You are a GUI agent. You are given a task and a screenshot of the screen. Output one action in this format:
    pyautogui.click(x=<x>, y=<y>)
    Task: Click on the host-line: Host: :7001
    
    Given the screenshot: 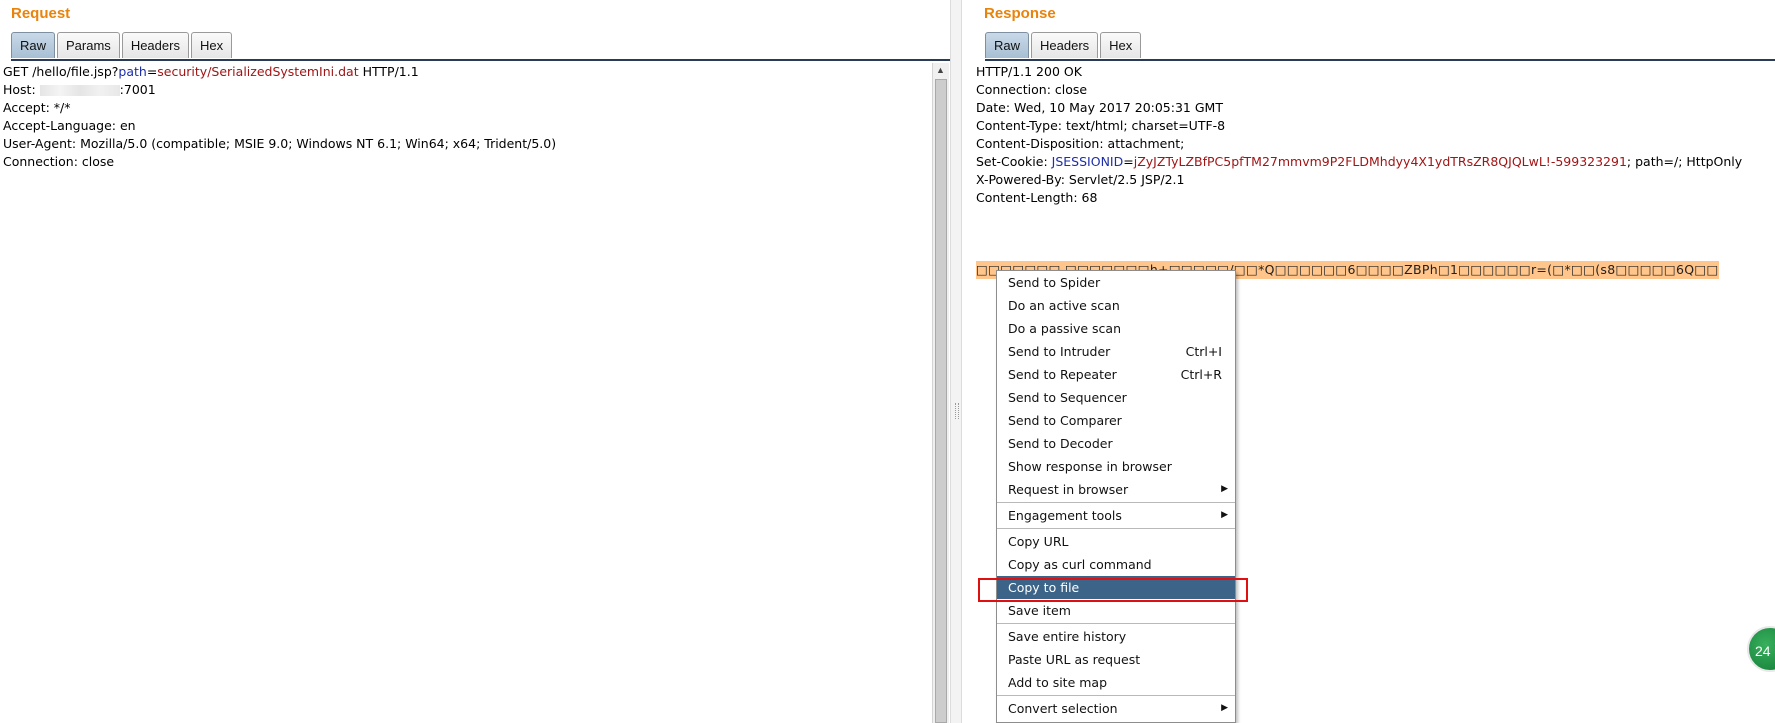 What is the action you would take?
    pyautogui.click(x=79, y=89)
    